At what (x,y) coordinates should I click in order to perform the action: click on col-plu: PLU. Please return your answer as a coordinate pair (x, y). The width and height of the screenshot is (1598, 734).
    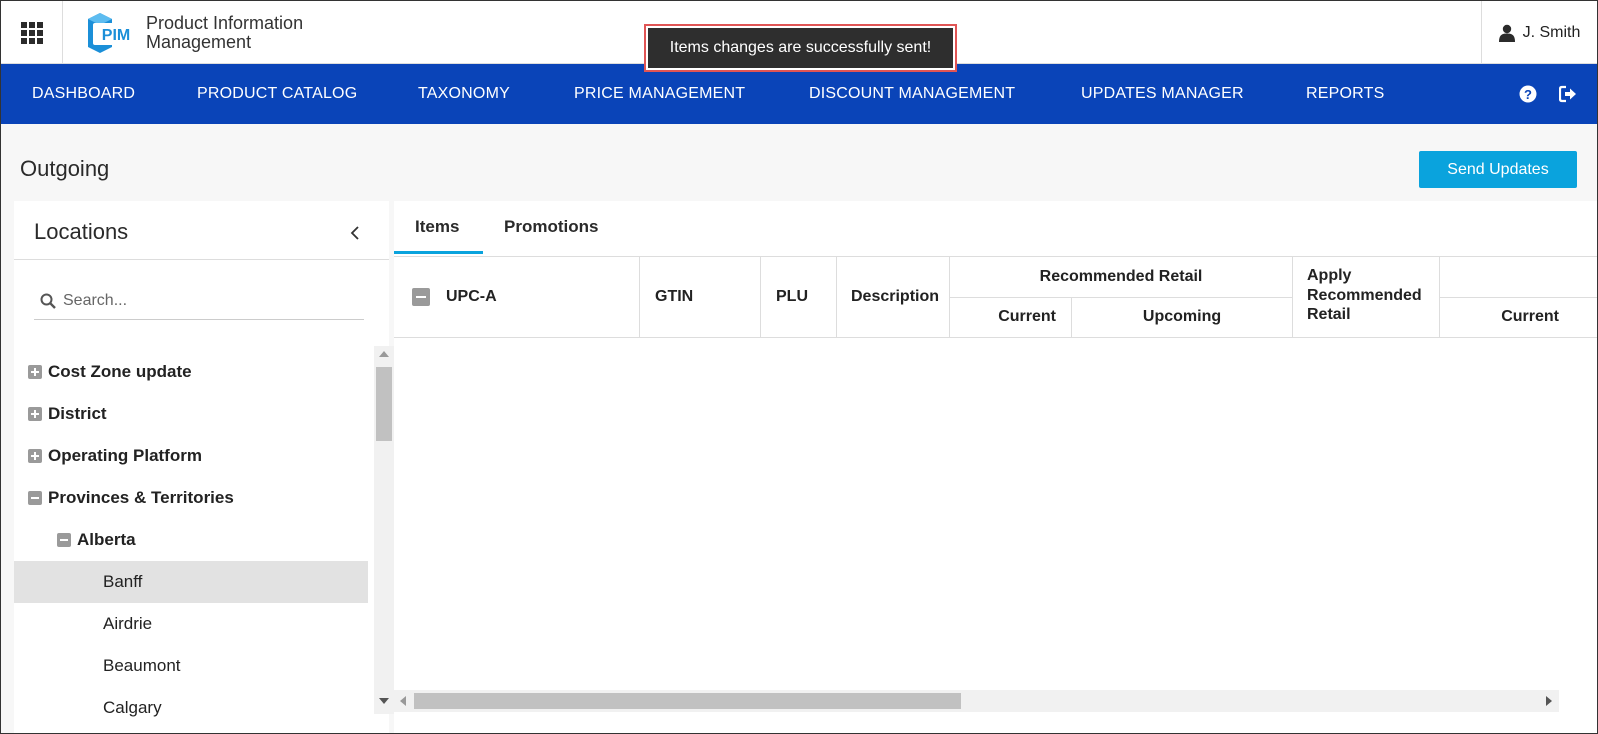
    Looking at the image, I should click on (792, 297).